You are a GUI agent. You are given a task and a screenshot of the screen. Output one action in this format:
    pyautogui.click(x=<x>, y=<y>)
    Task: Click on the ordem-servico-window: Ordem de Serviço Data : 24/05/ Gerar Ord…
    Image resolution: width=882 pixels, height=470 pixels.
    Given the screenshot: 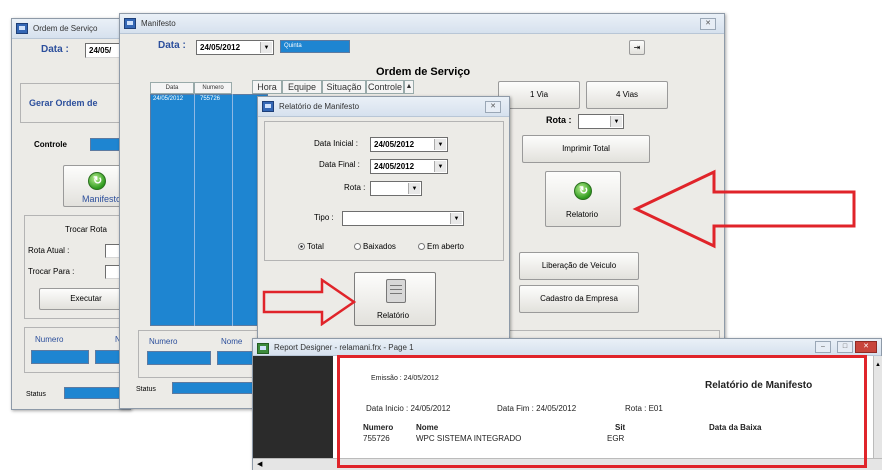 What is the action you would take?
    pyautogui.click(x=72, y=214)
    